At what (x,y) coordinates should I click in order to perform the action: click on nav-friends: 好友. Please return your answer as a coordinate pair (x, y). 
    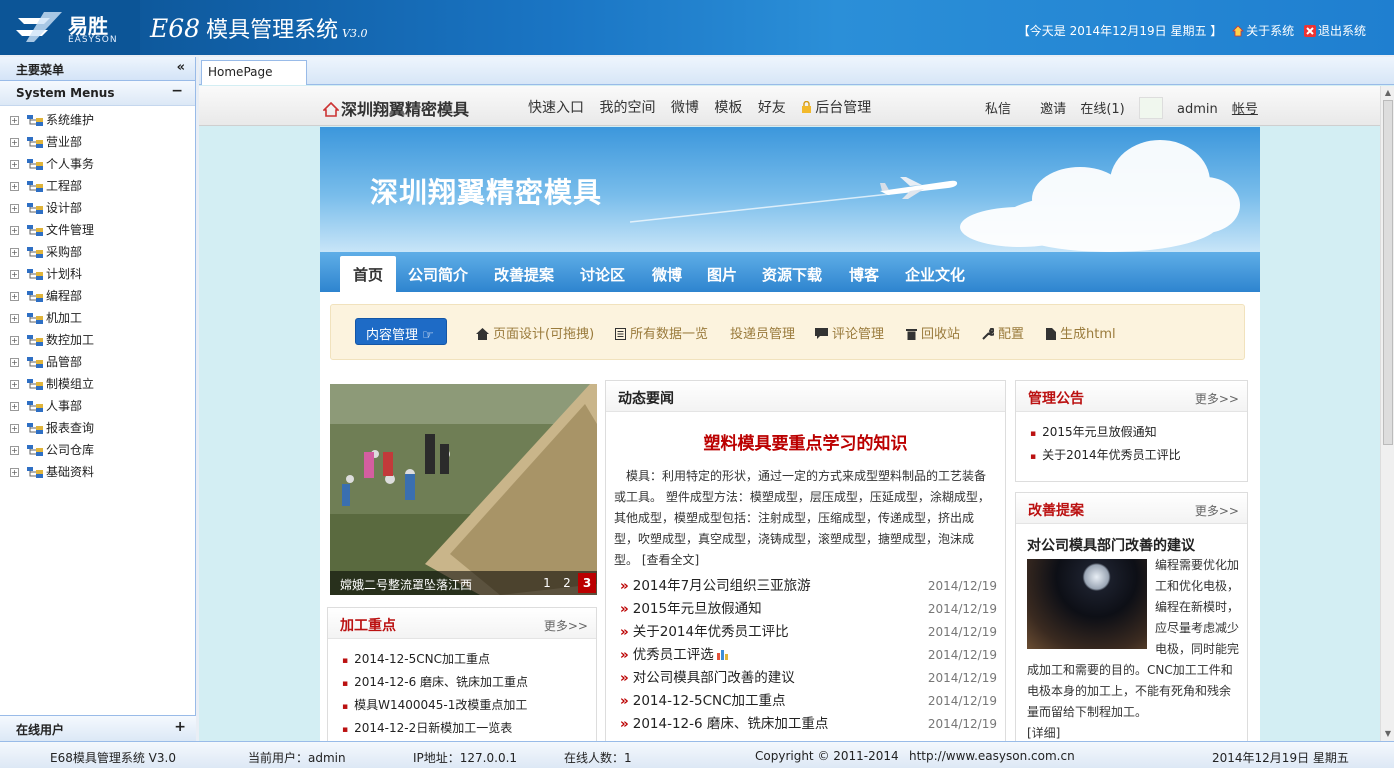
    Looking at the image, I should click on (772, 108).